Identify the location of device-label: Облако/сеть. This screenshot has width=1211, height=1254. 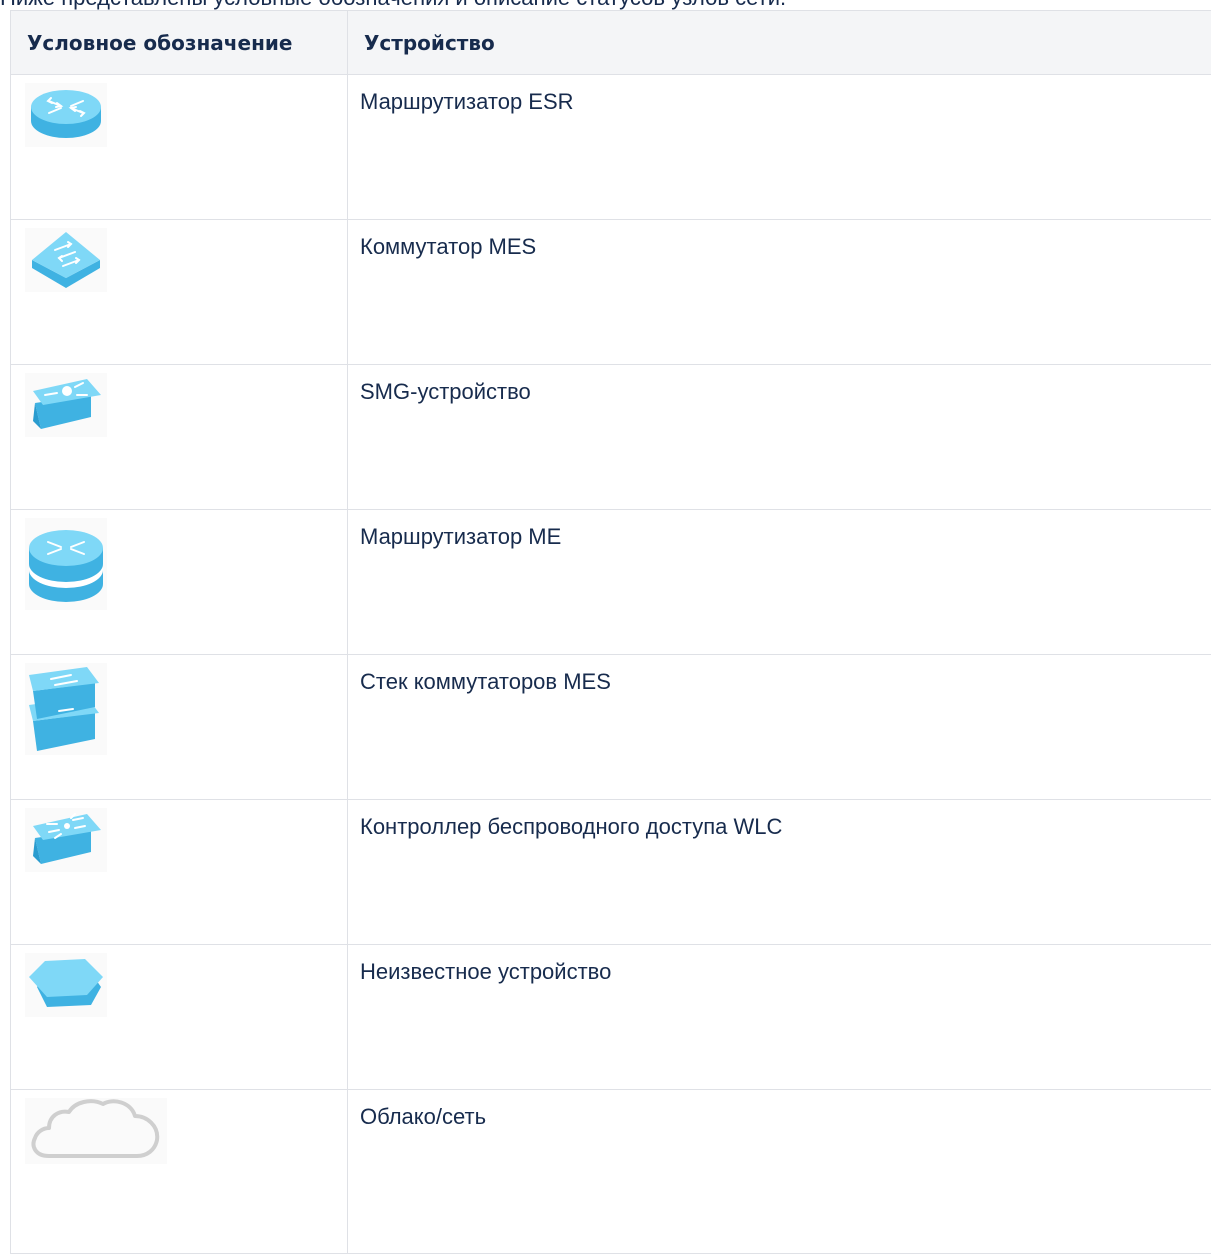
(779, 1172).